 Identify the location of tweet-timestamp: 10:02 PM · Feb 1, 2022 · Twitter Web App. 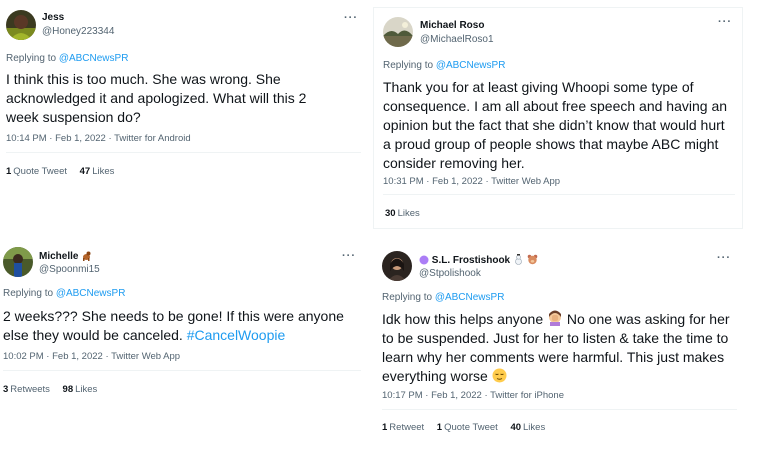
(91, 356).